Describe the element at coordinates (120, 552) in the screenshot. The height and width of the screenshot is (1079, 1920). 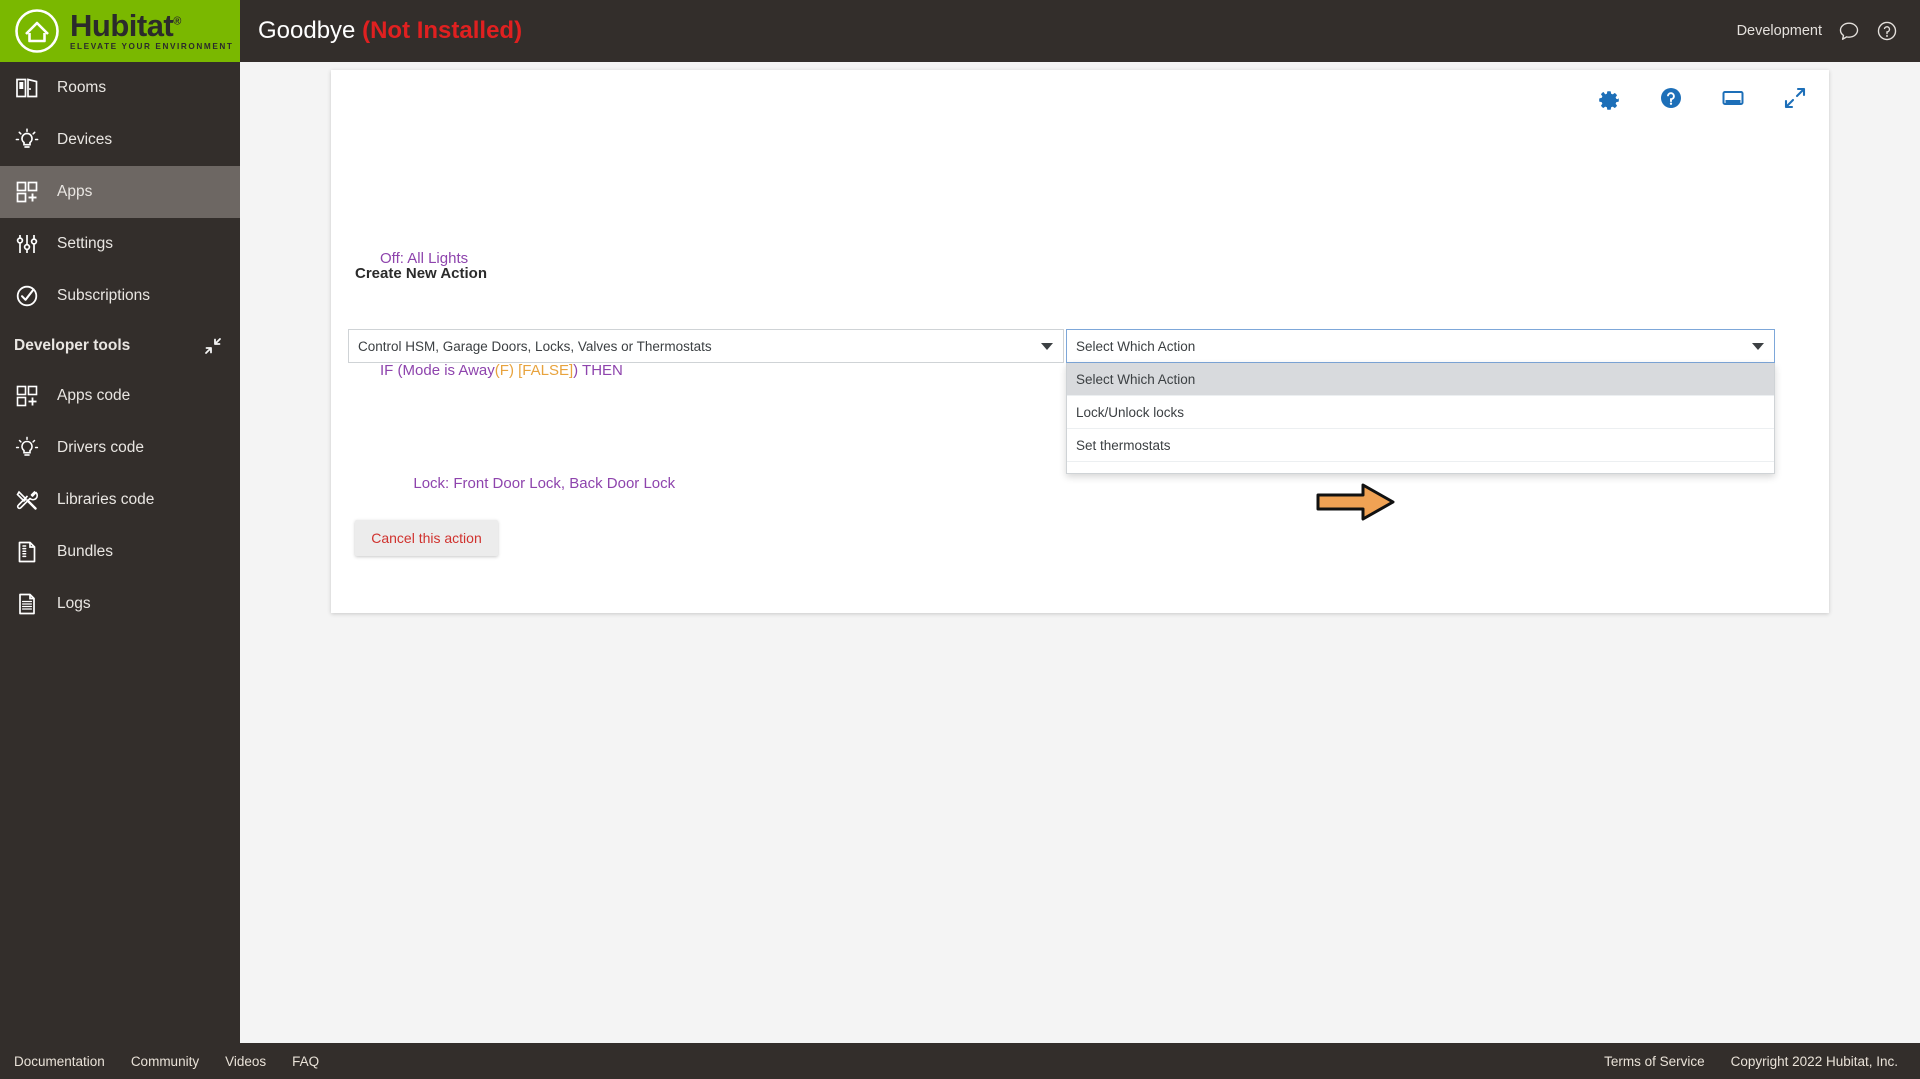
I see `sidebar-item-bundles: Bundles` at that location.